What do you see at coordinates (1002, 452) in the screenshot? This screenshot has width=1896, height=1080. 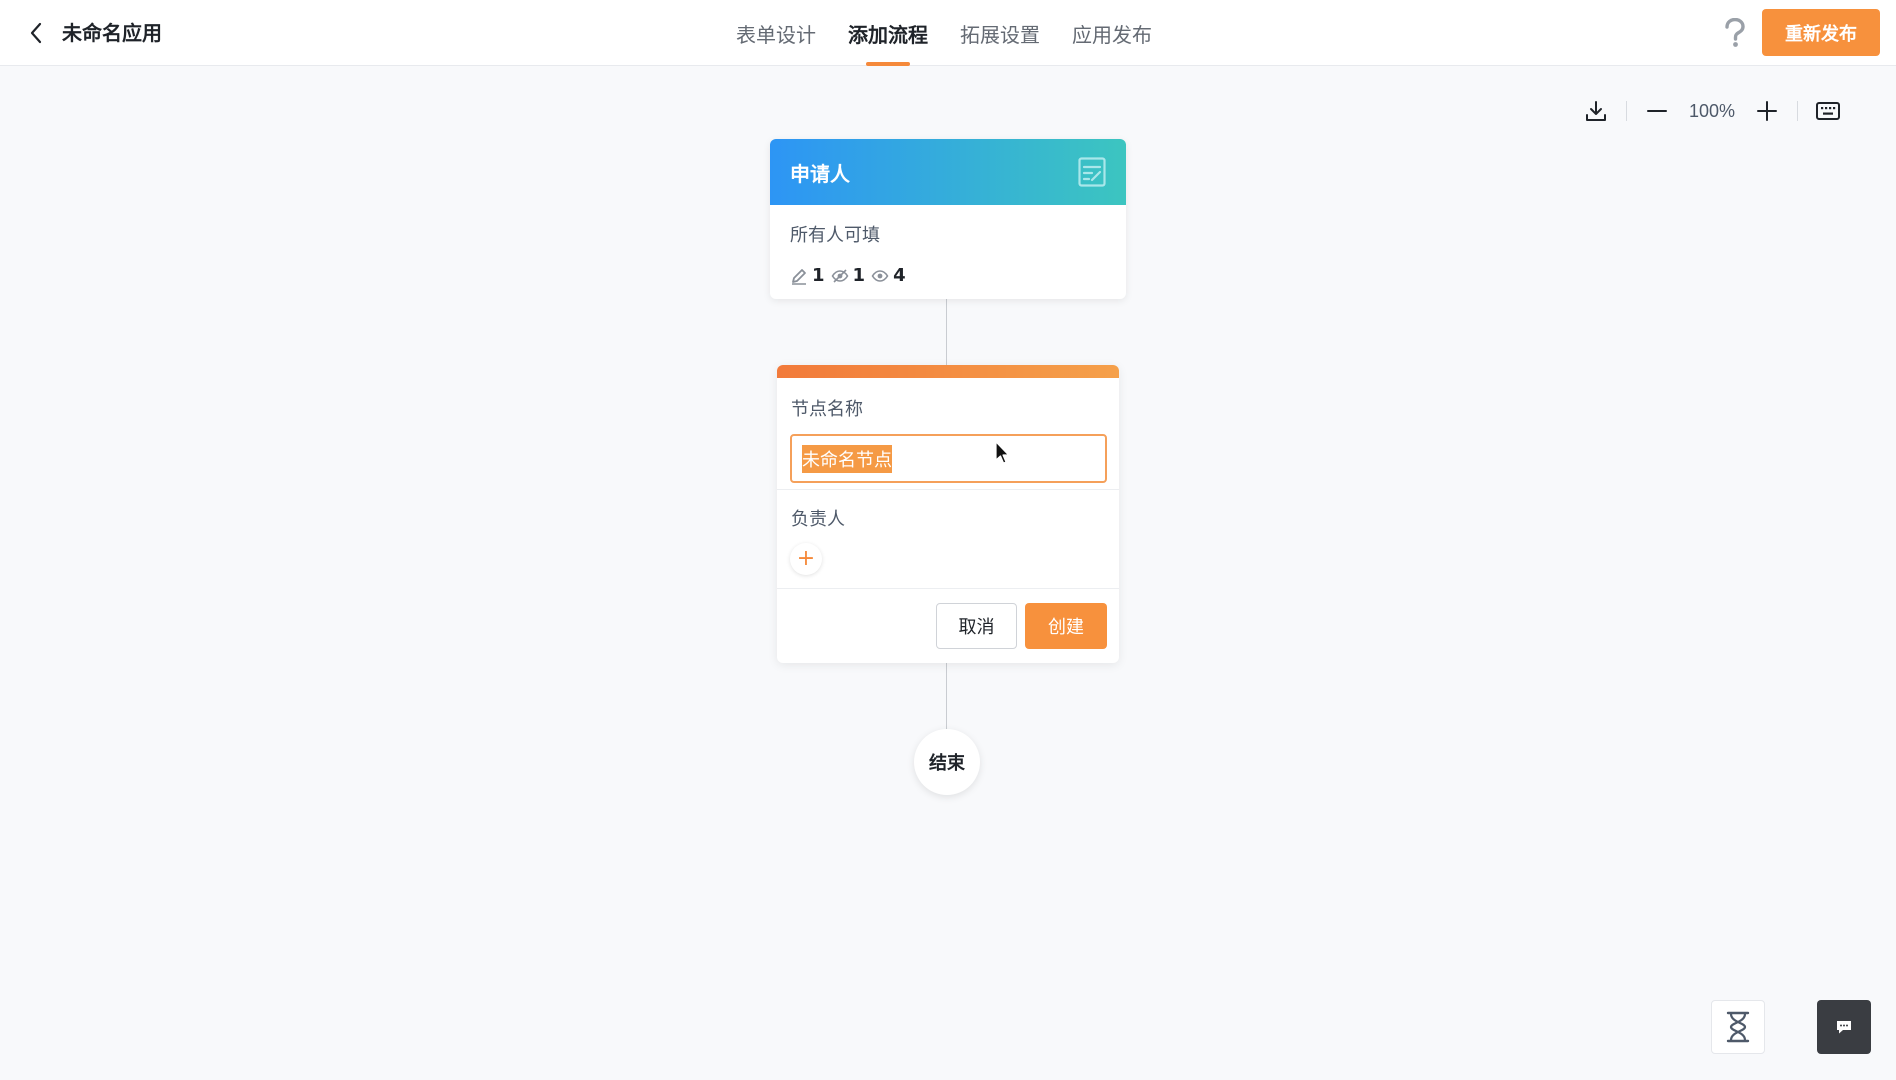 I see `mouse-cursor-icon` at bounding box center [1002, 452].